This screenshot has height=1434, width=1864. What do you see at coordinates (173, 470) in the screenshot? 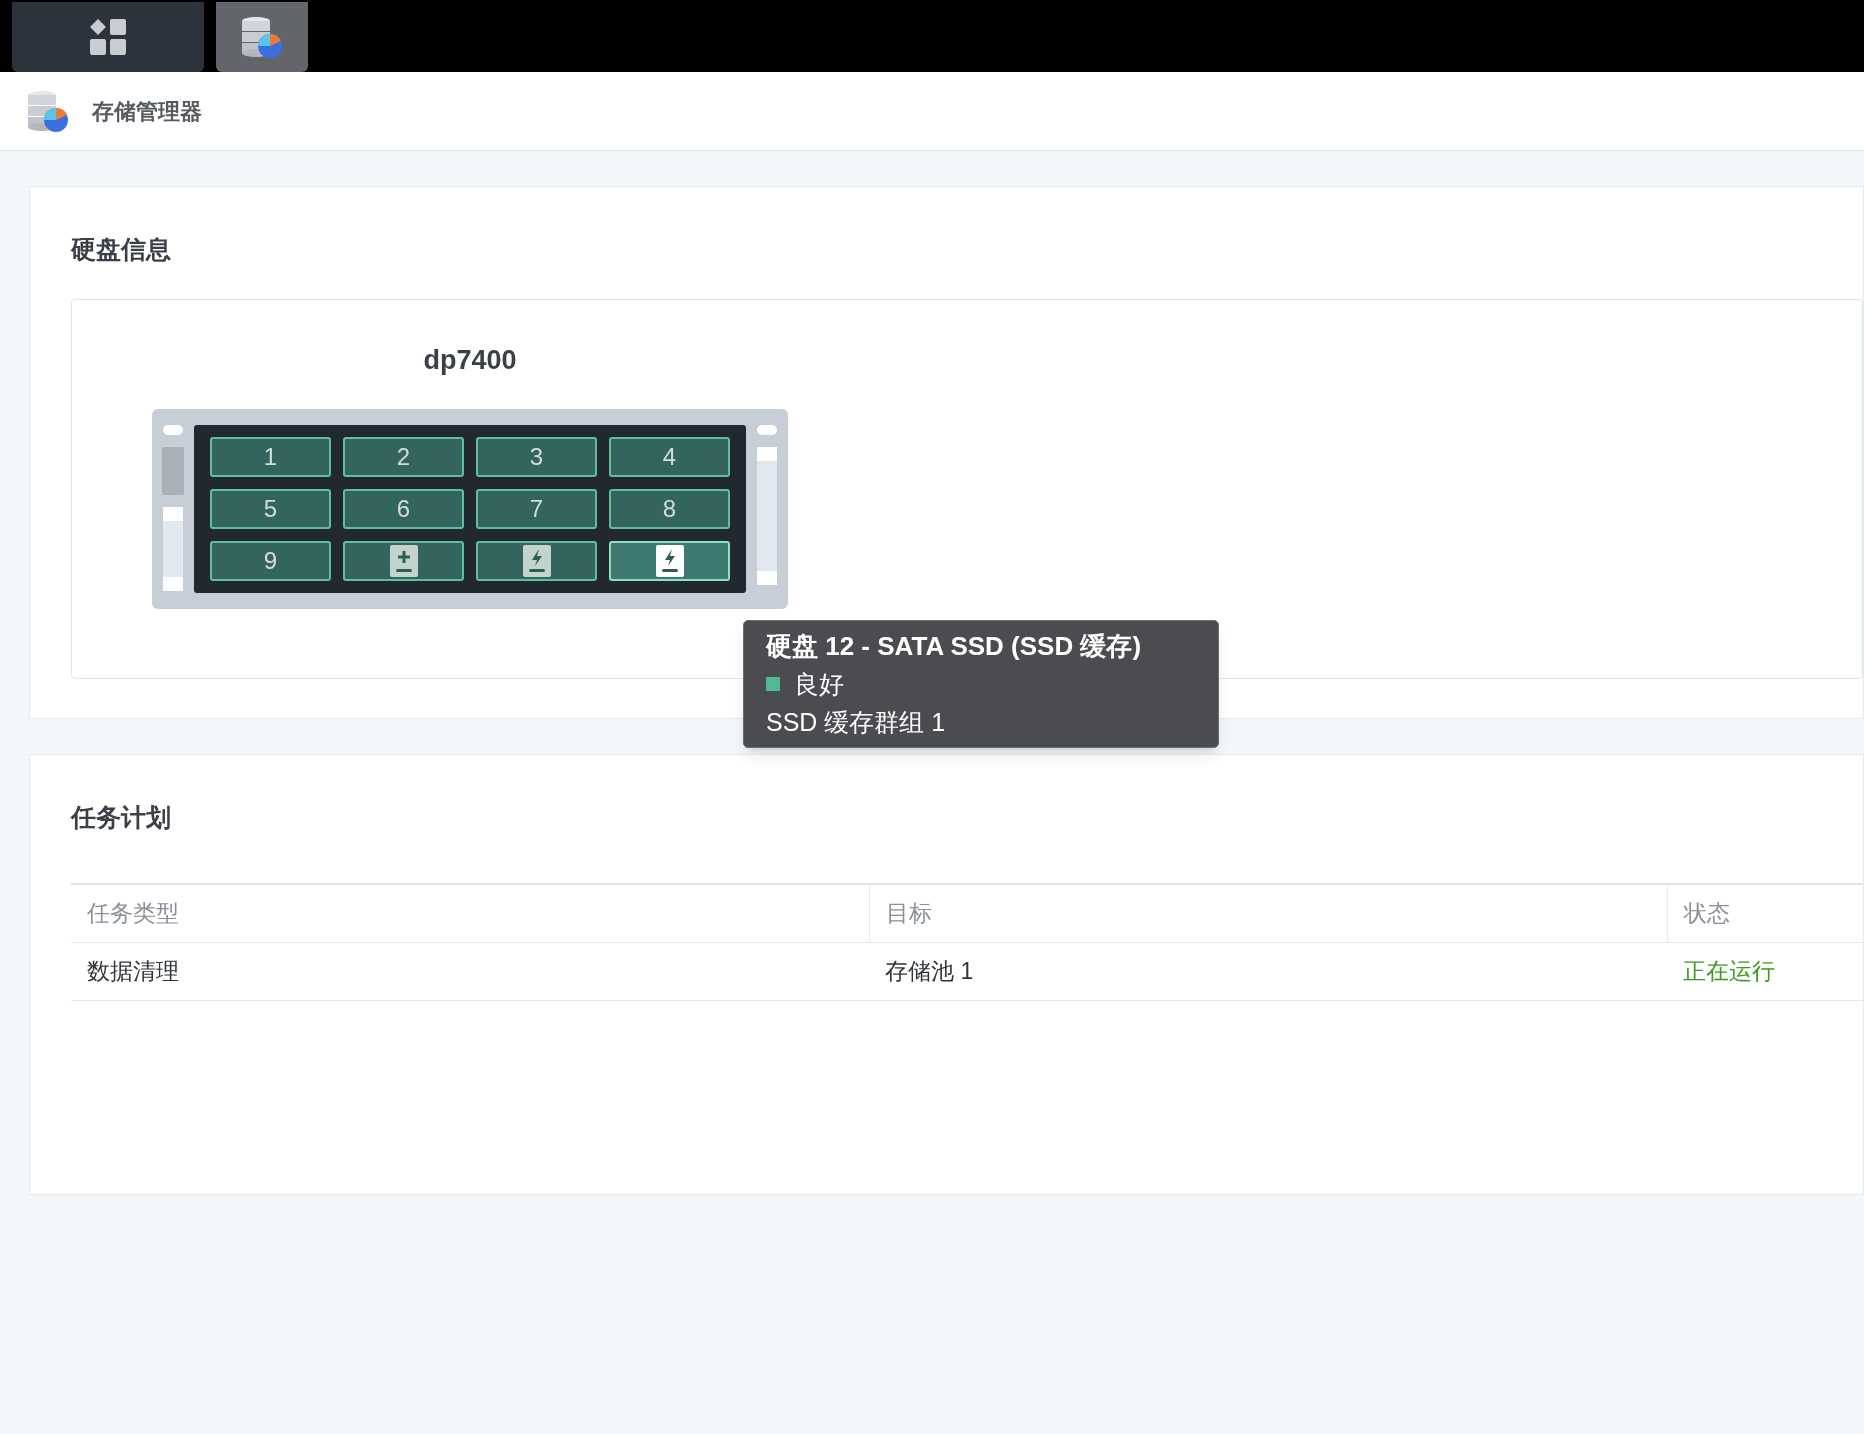
I see `rail-block` at bounding box center [173, 470].